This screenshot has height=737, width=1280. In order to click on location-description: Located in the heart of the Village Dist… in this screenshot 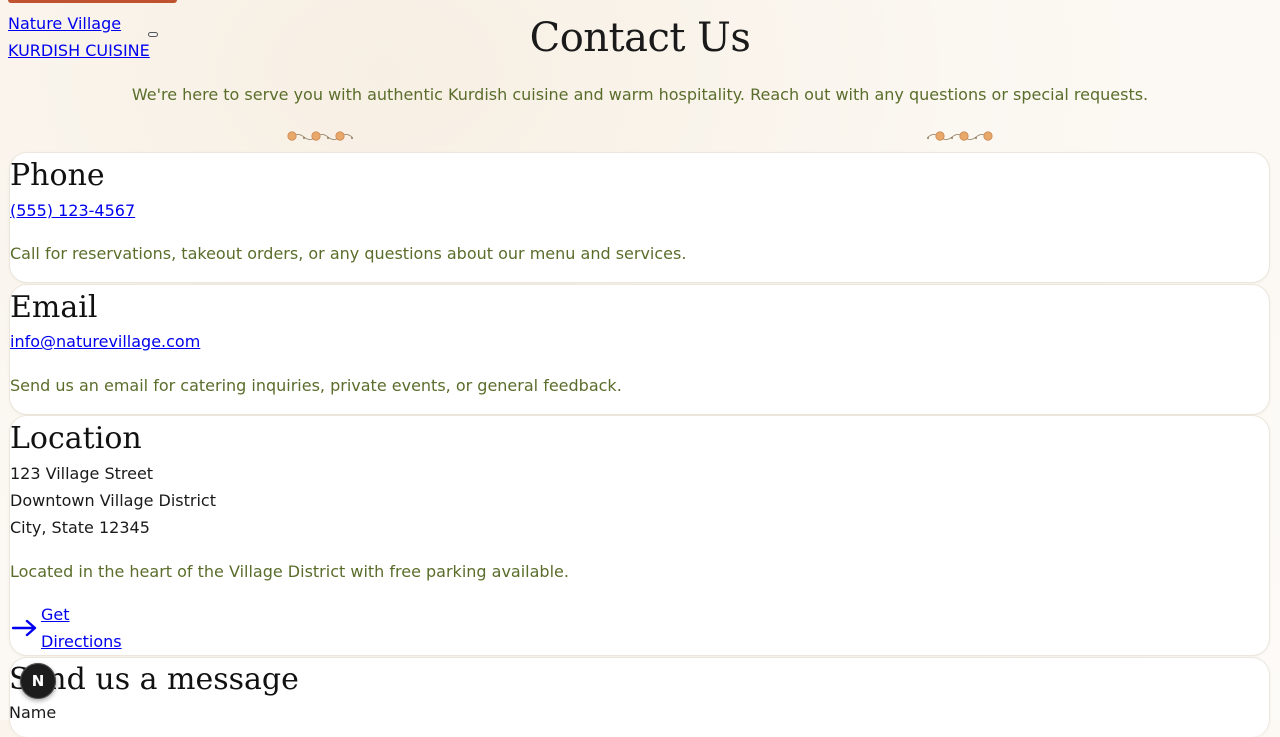, I will do `click(289, 571)`.